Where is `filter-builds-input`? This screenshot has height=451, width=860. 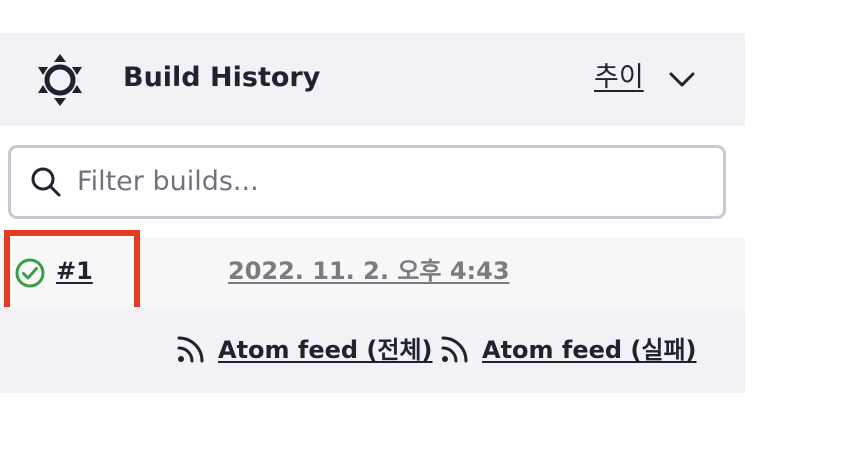 filter-builds-input is located at coordinates (392, 181).